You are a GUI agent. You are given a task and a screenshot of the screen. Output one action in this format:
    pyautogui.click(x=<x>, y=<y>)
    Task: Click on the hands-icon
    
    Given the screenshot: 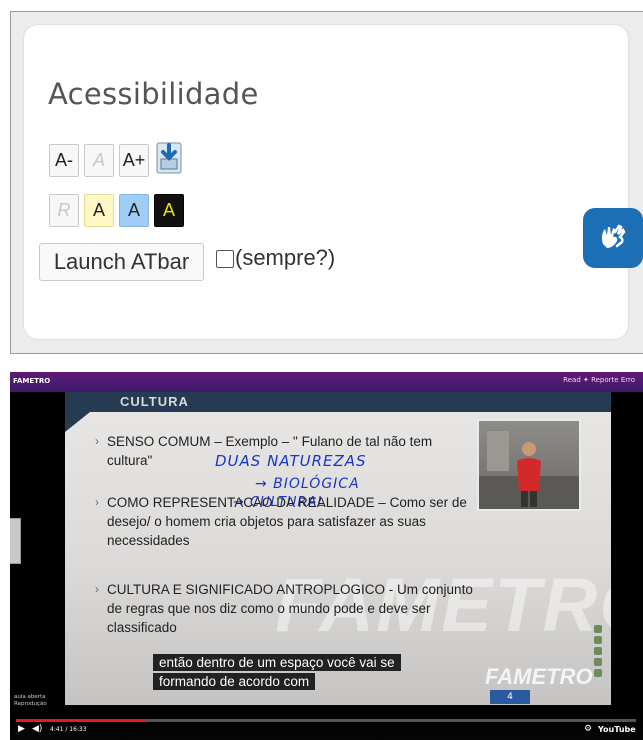 What is the action you would take?
    pyautogui.click(x=613, y=236)
    